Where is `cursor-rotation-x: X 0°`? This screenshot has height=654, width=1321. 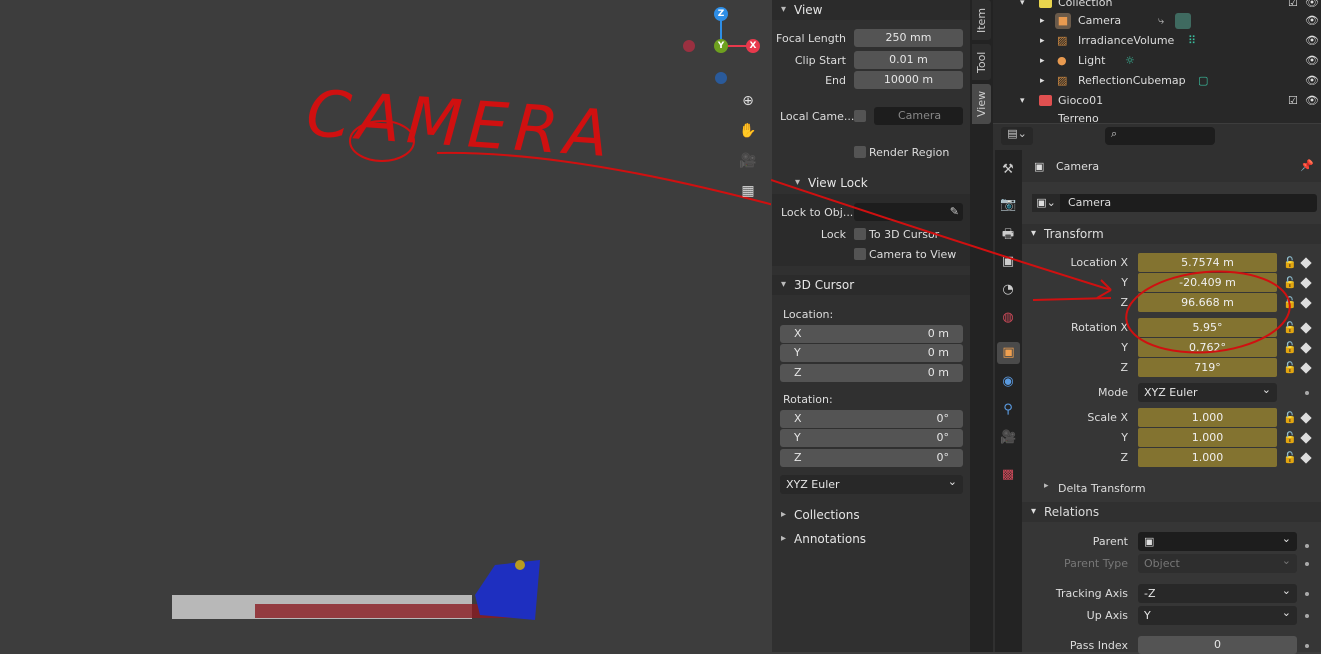 cursor-rotation-x: X 0° is located at coordinates (871, 419).